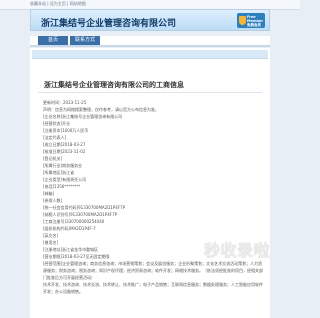 This screenshot has width=320, height=318. What do you see at coordinates (108, 22) in the screenshot?
I see `site-title: 浙江集结号企业管理咨询有限公司` at bounding box center [108, 22].